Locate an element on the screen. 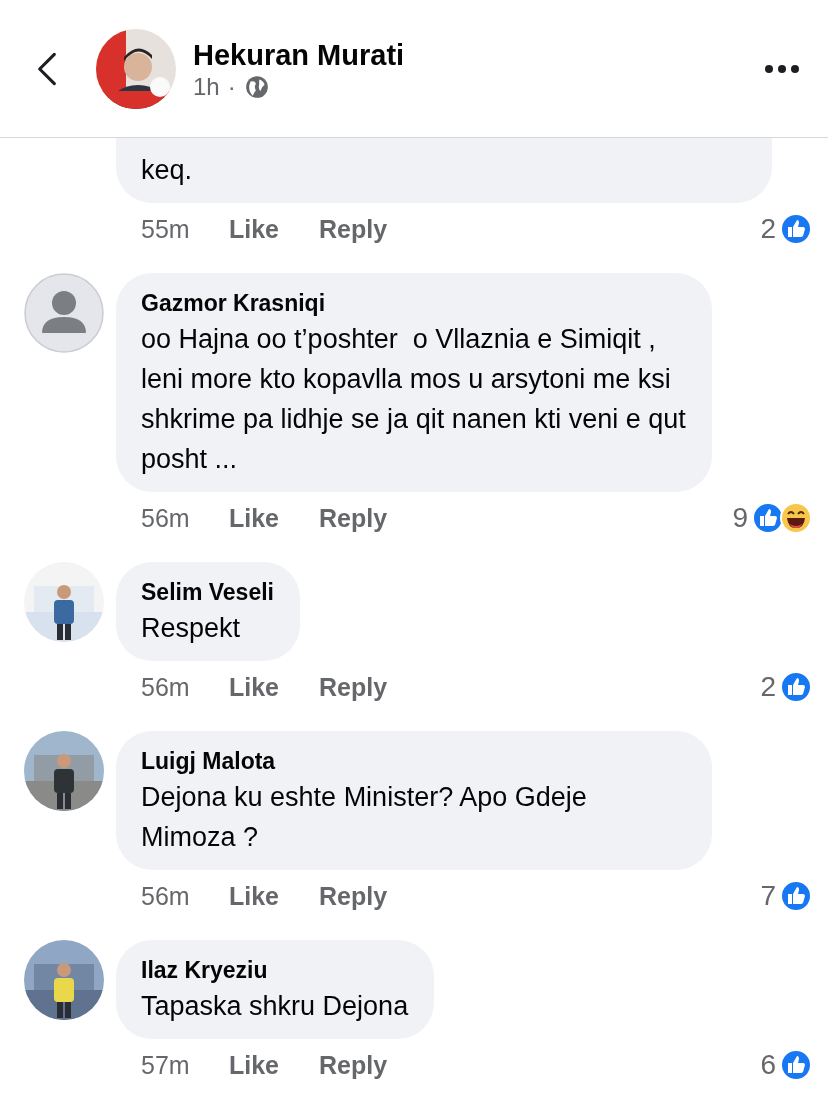 The width and height of the screenshot is (828, 1101). globe-icon is located at coordinates (256, 86).